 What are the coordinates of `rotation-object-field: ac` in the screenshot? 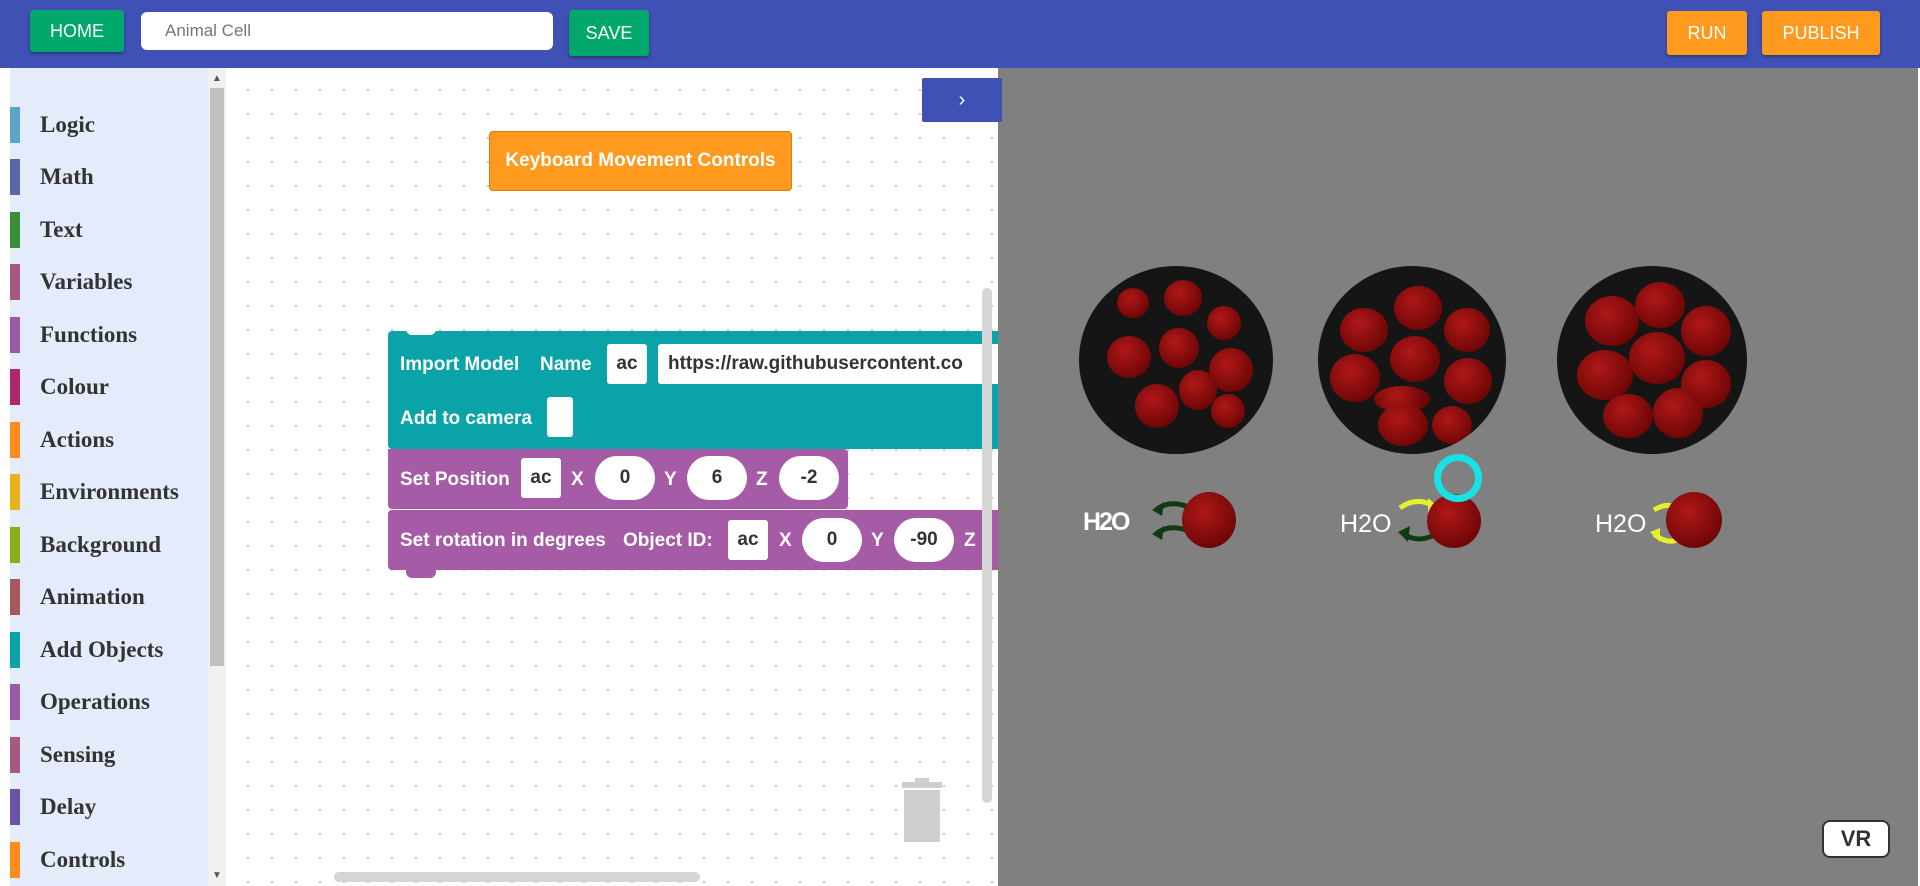 It's located at (748, 540).